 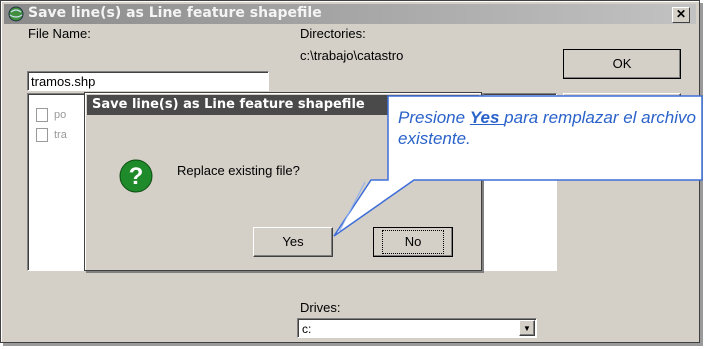 I want to click on callout-keyword: Yes, so click(x=487, y=117).